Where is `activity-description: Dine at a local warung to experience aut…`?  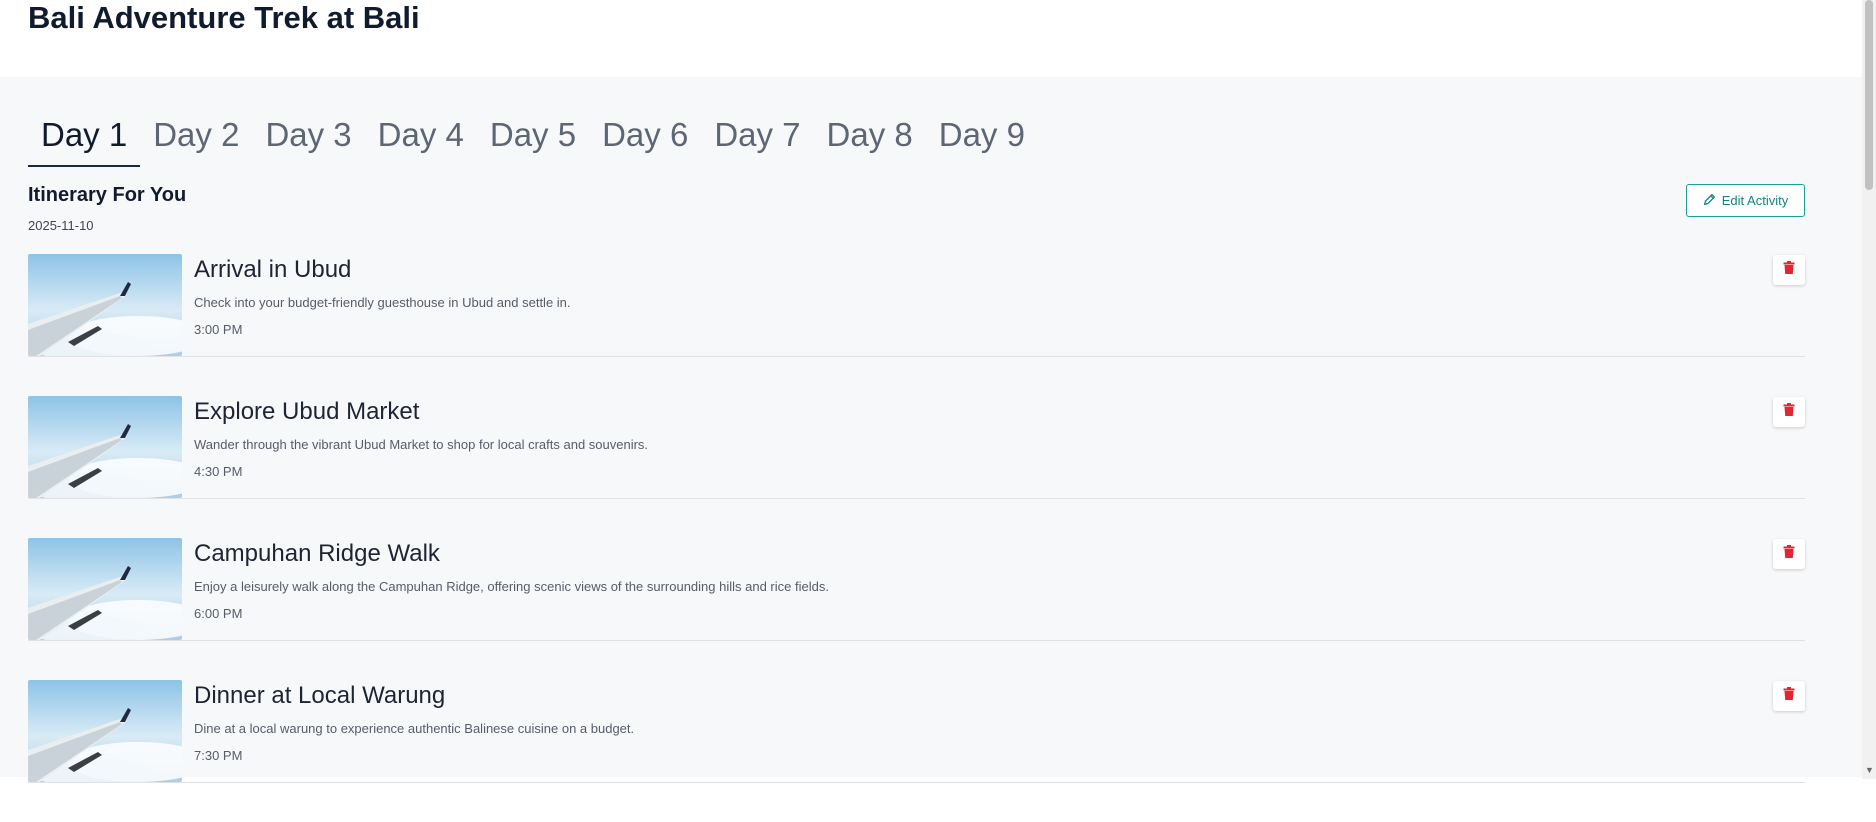 activity-description: Dine at a local warung to experience aut… is located at coordinates (414, 728).